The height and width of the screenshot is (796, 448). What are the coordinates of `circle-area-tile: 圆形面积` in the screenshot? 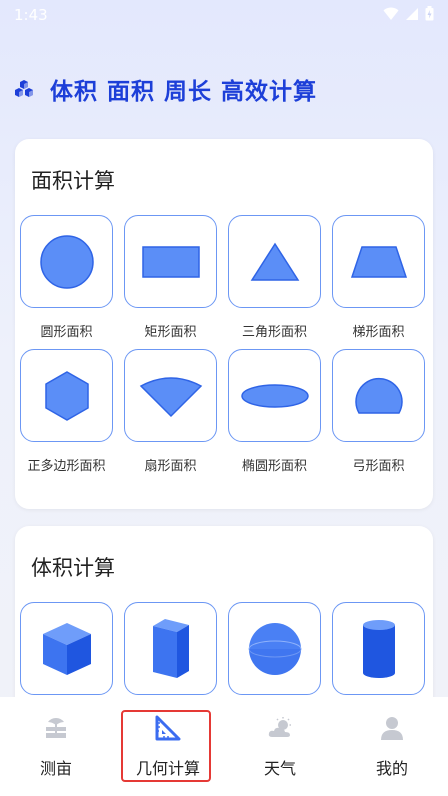 It's located at (66, 282).